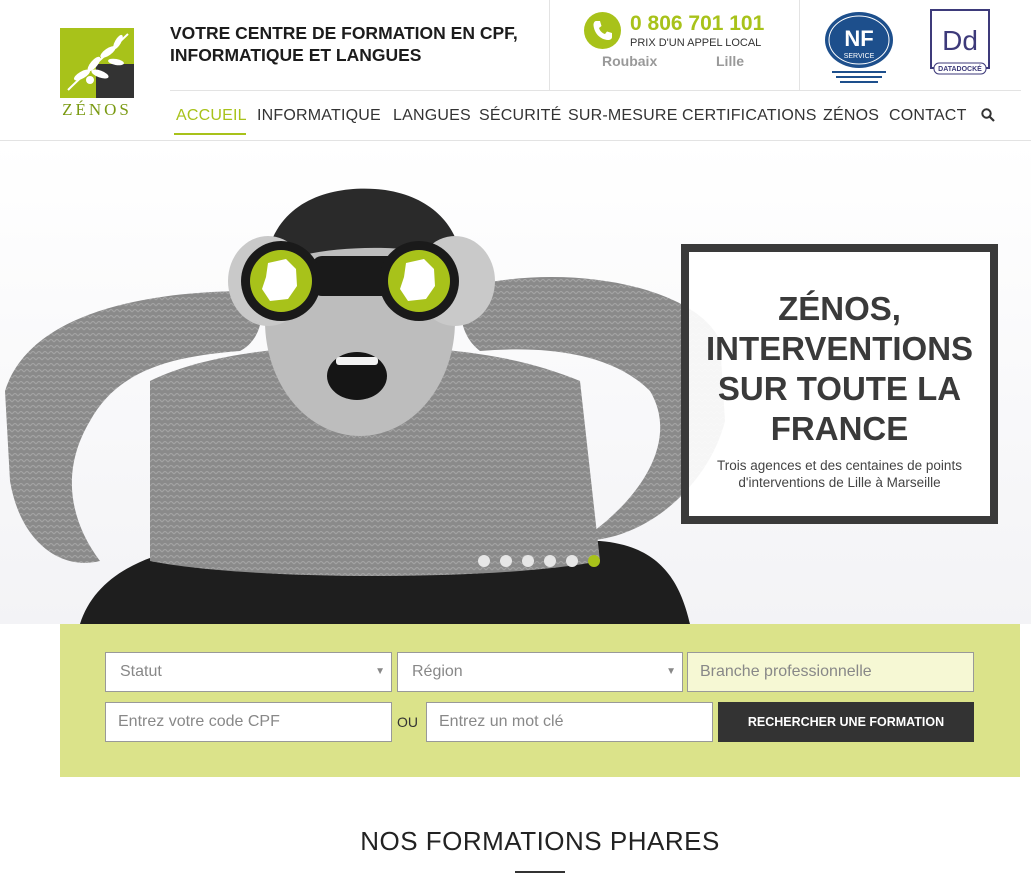 This screenshot has height=883, width=1031. What do you see at coordinates (540, 672) in the screenshot?
I see `region-select: Région ▼` at bounding box center [540, 672].